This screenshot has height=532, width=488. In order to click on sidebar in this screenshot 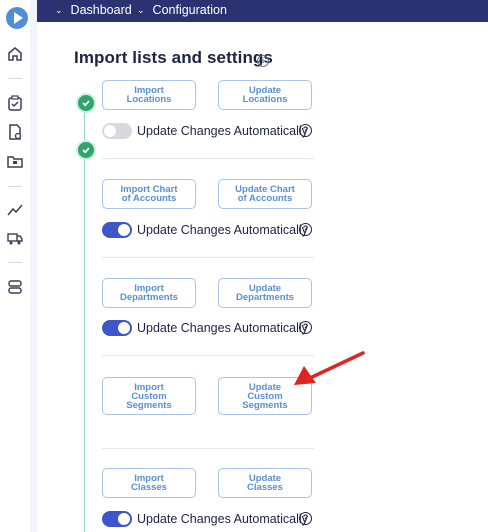, I will do `click(15, 266)`.